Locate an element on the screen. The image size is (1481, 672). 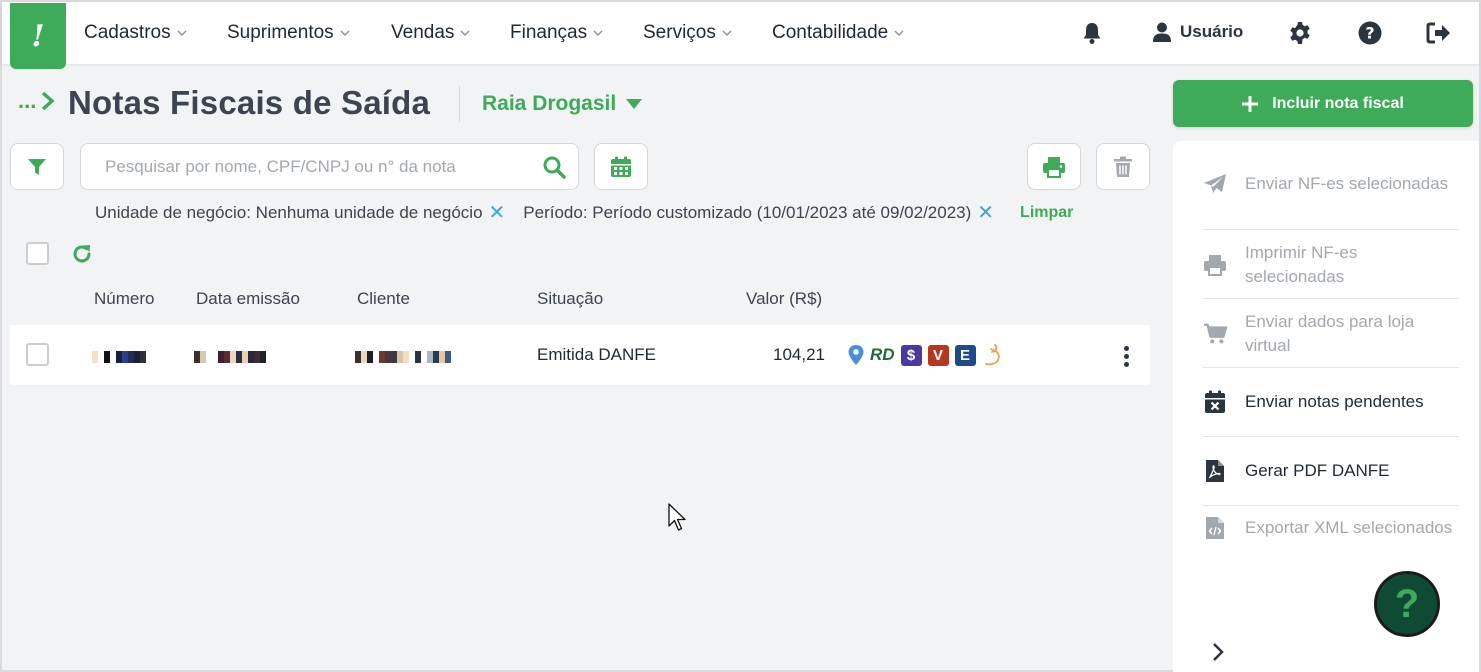
nav-suprimentos: Suprimentos is located at coordinates (288, 33).